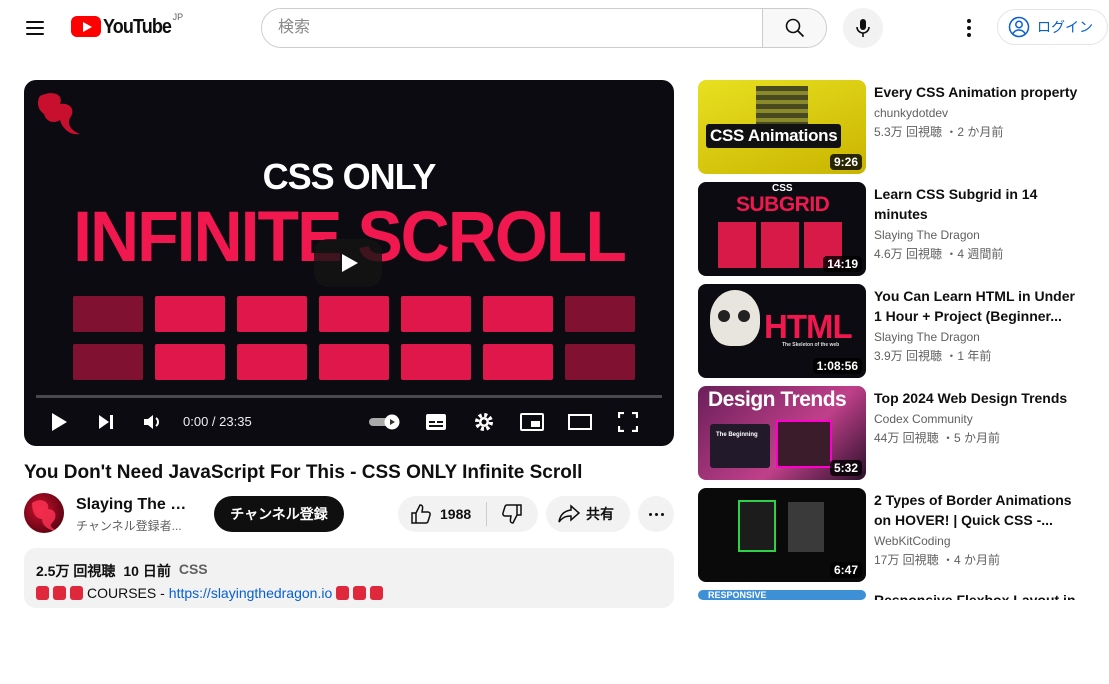 Image resolution: width=1109 pixels, height=684 pixels. I want to click on fullscreen-icon, so click(628, 422).